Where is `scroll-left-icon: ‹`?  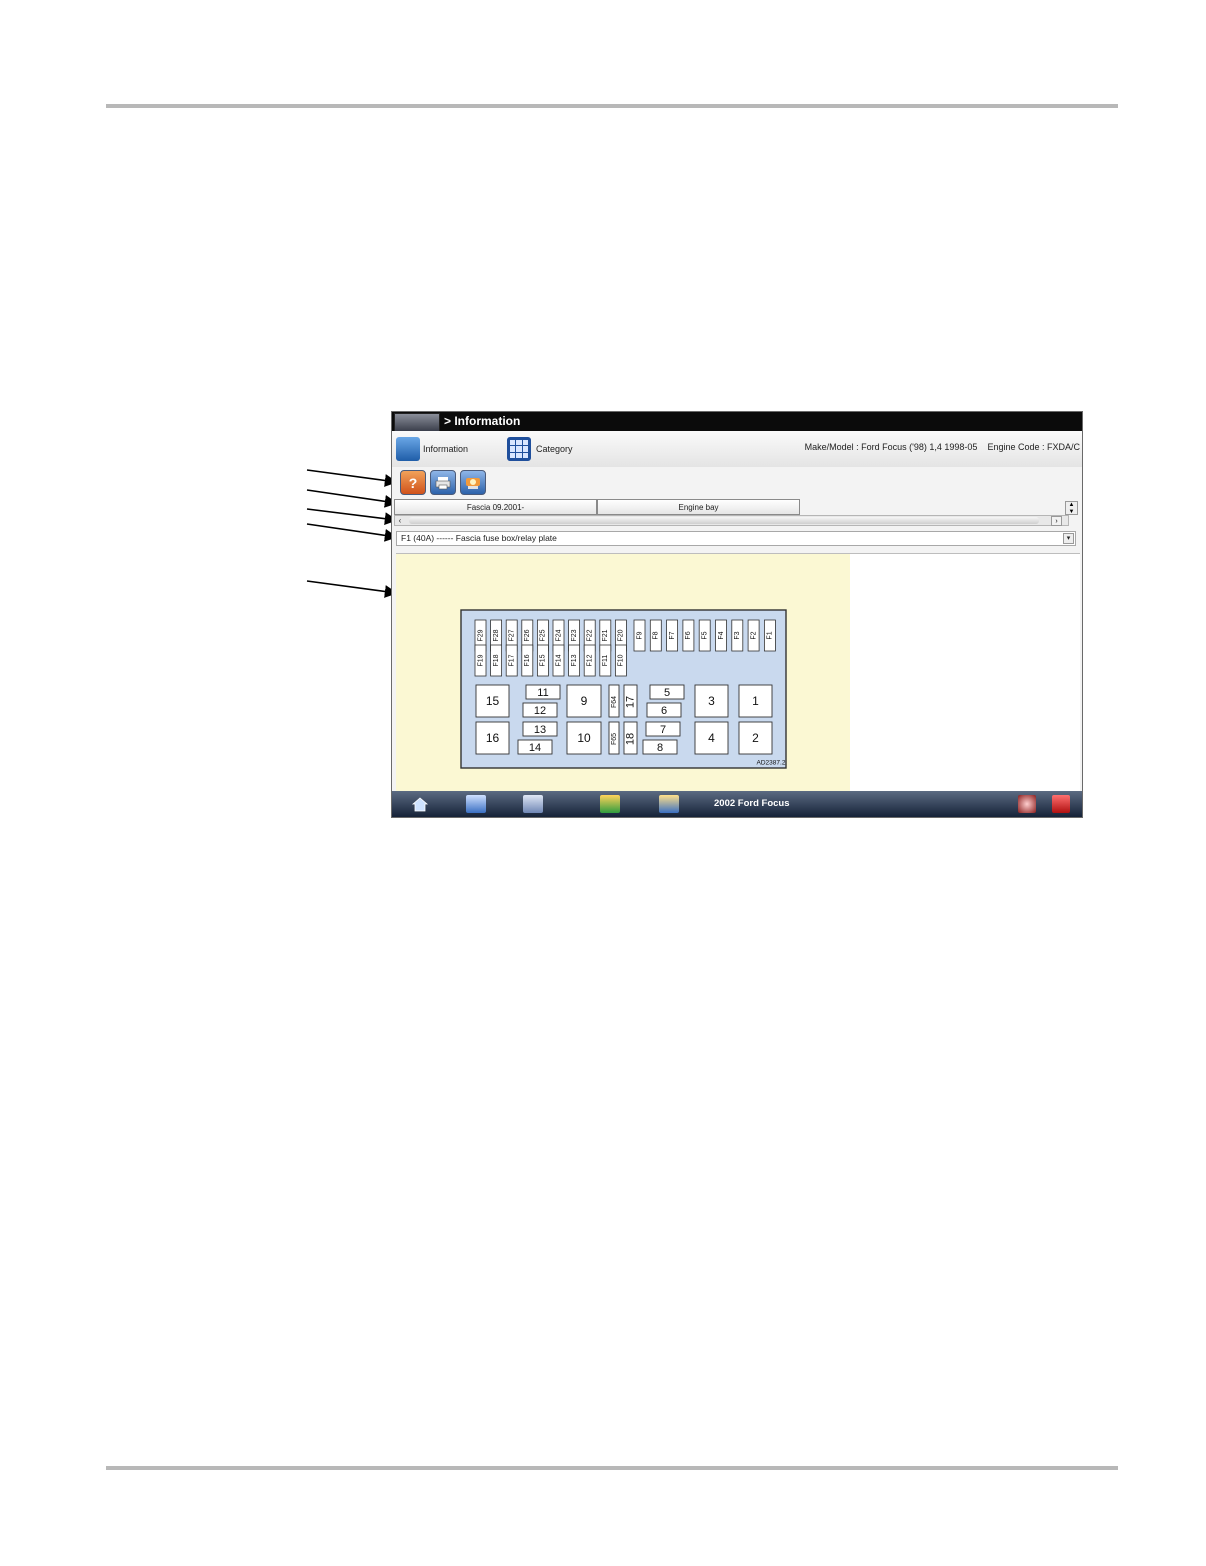 scroll-left-icon: ‹ is located at coordinates (400, 520).